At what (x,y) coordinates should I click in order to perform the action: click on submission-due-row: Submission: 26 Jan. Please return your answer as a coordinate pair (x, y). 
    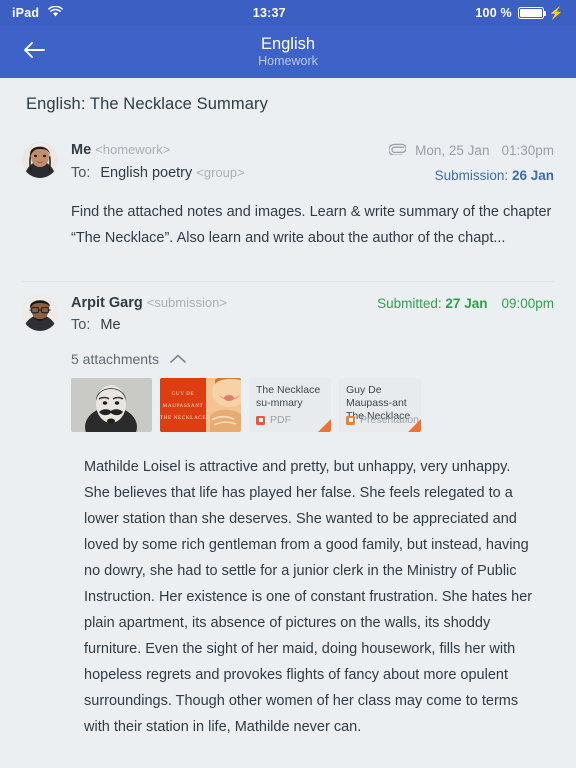
    Looking at the image, I should click on (471, 174).